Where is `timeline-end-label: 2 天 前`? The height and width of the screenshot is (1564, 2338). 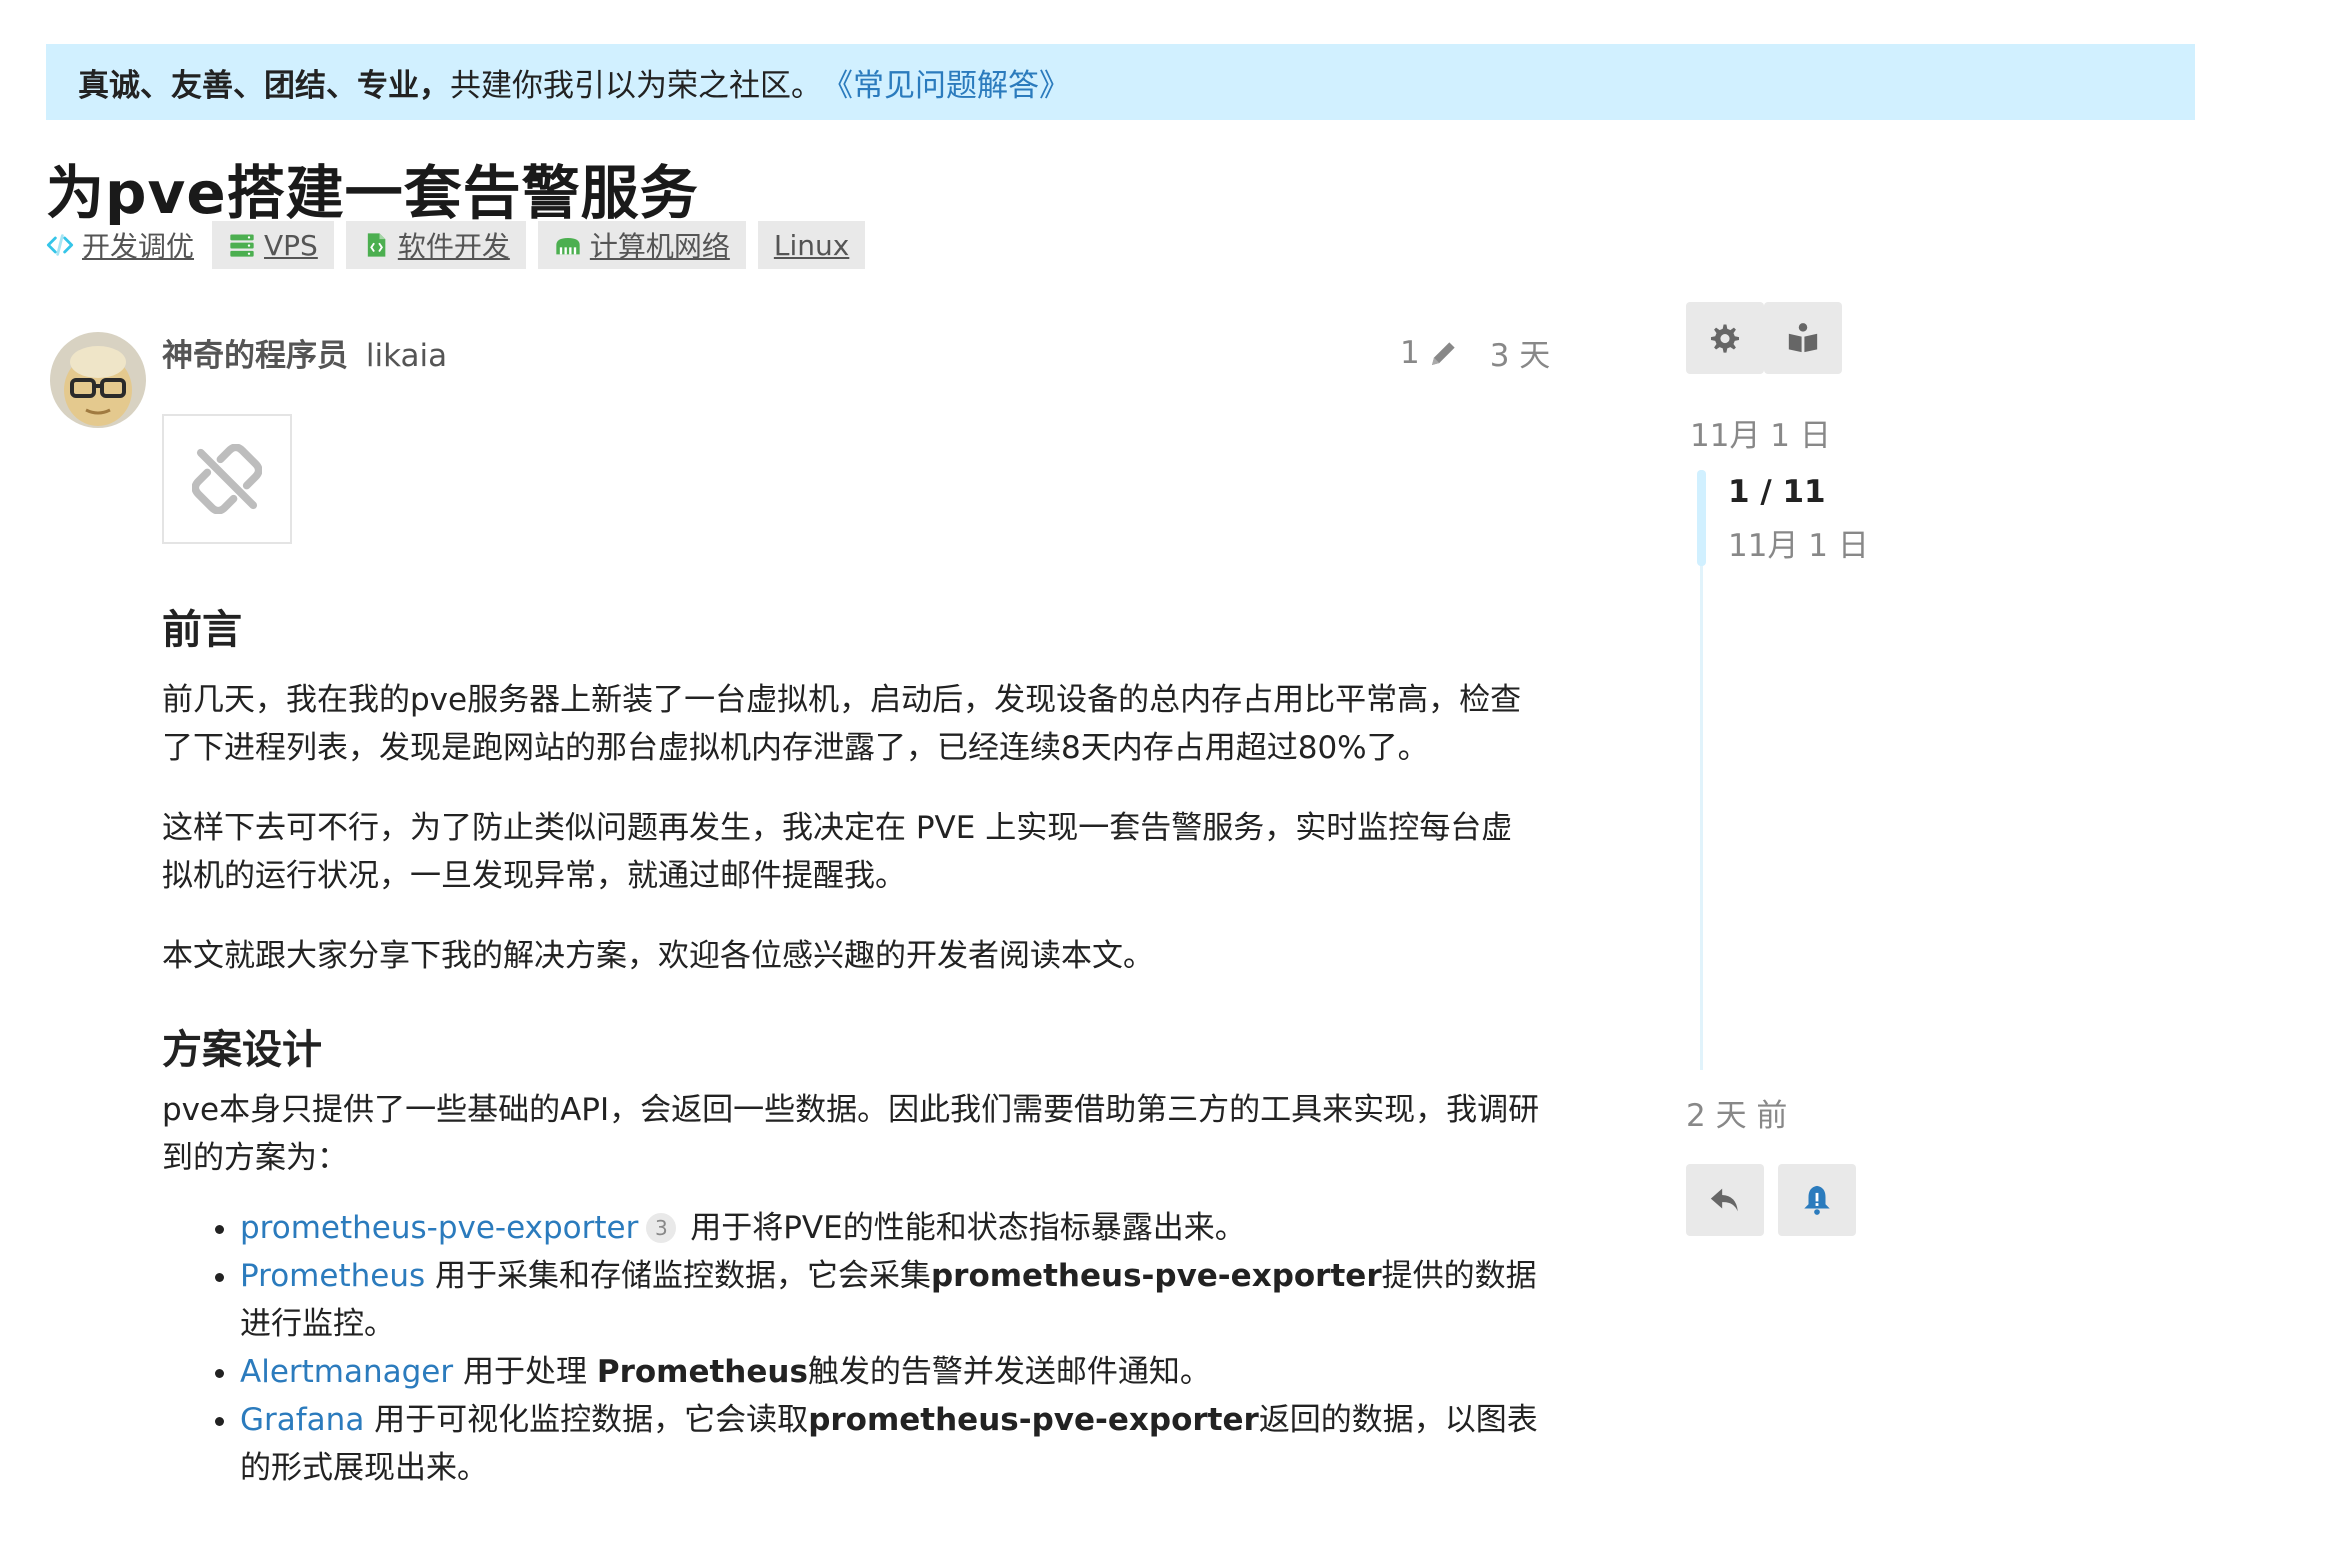
timeline-end-label: 2 天 前 is located at coordinates (1736, 1112).